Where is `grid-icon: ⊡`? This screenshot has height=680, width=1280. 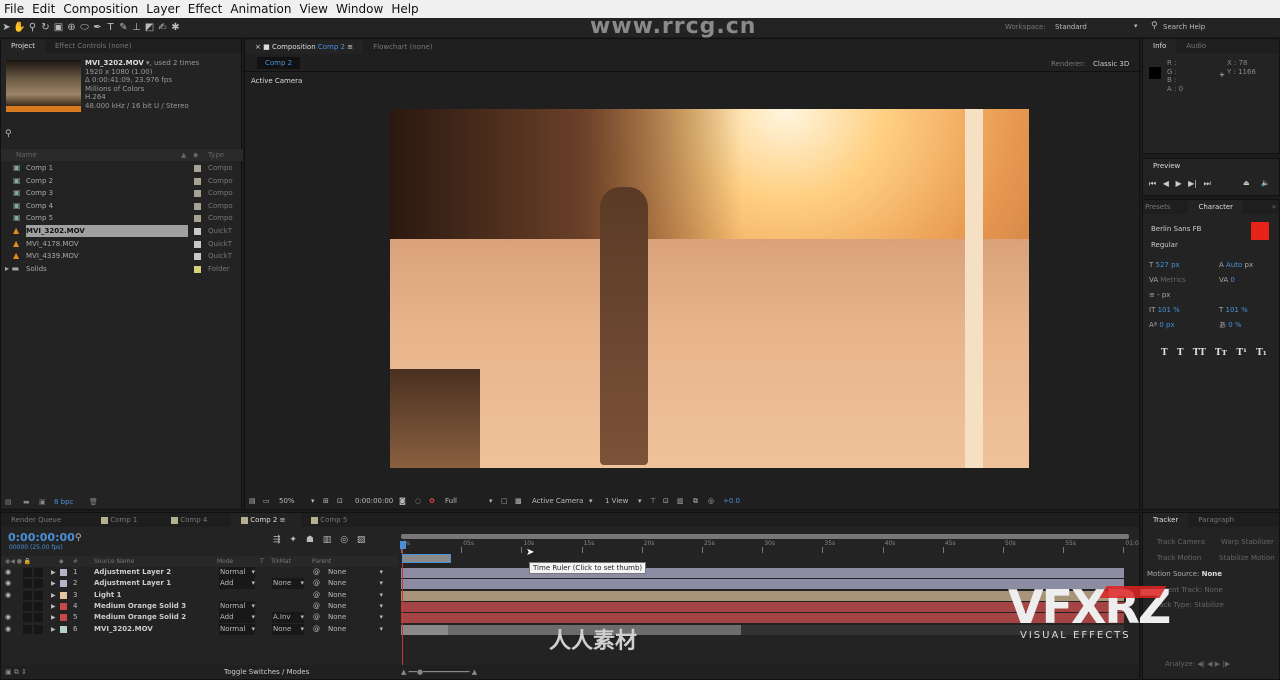 grid-icon: ⊡ is located at coordinates (340, 501).